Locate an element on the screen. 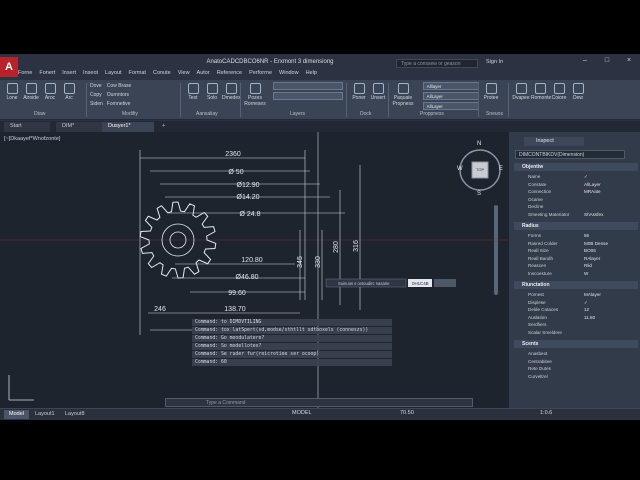  ribbon-annotation-buttons-button-2: Dmedes is located at coordinates (231, 91).